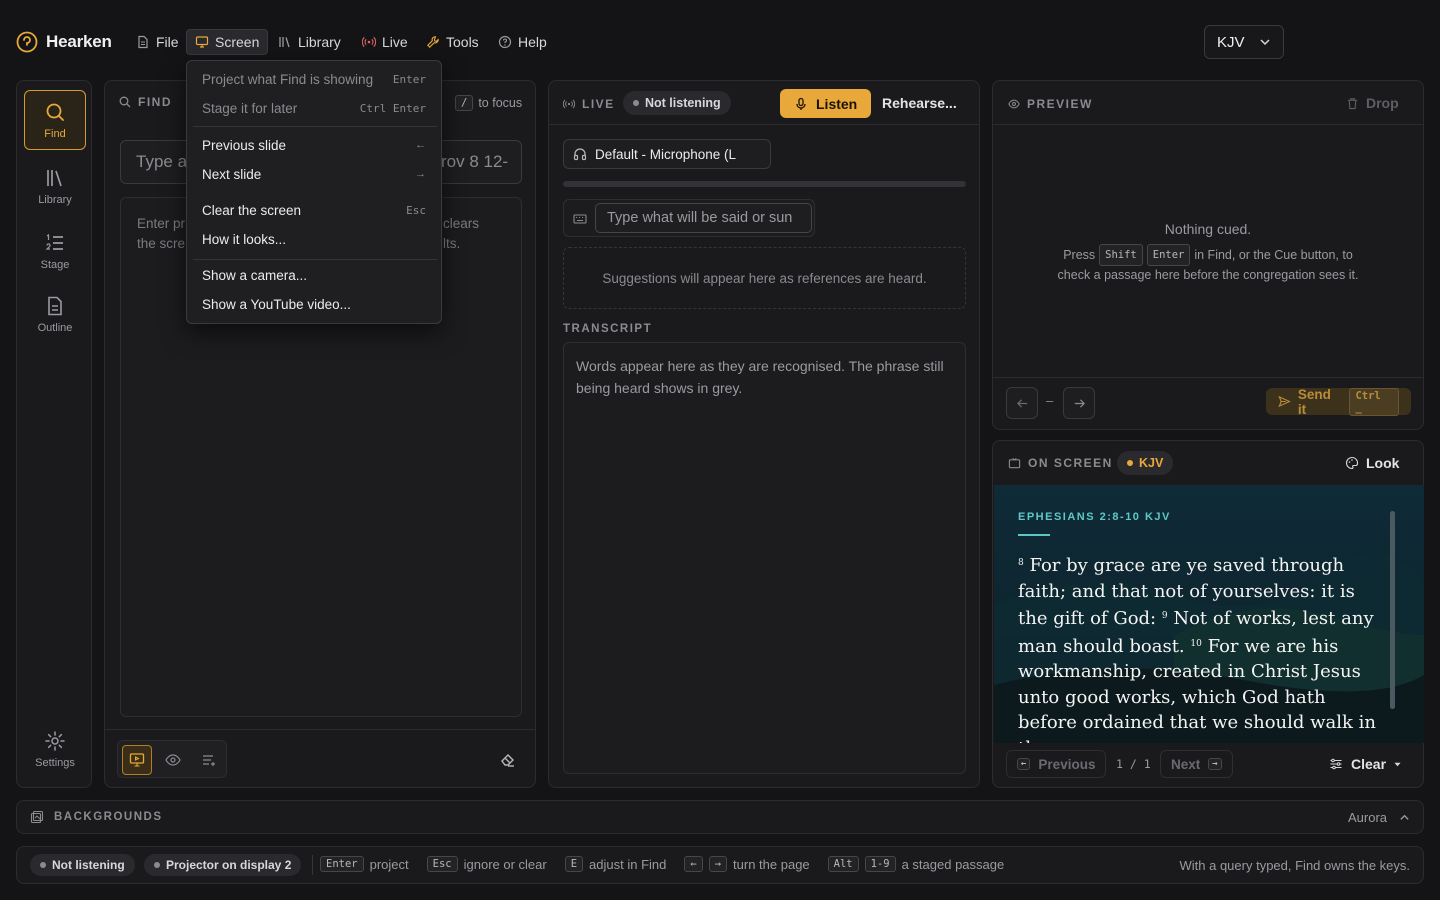  Describe the element at coordinates (462, 42) in the screenshot. I see `menu-tools-label: Tools` at that location.